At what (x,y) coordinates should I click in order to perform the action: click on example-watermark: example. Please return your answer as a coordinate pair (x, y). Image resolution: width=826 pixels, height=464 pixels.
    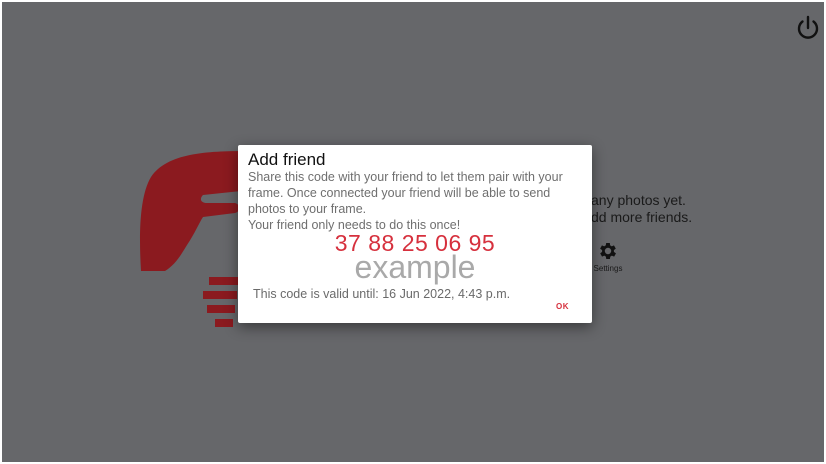
    Looking at the image, I should click on (415, 267).